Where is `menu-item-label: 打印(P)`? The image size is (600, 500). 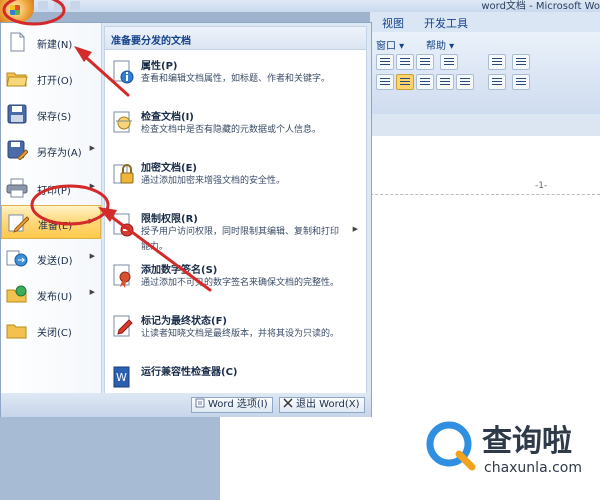 menu-item-label: 打印(P) is located at coordinates (54, 191).